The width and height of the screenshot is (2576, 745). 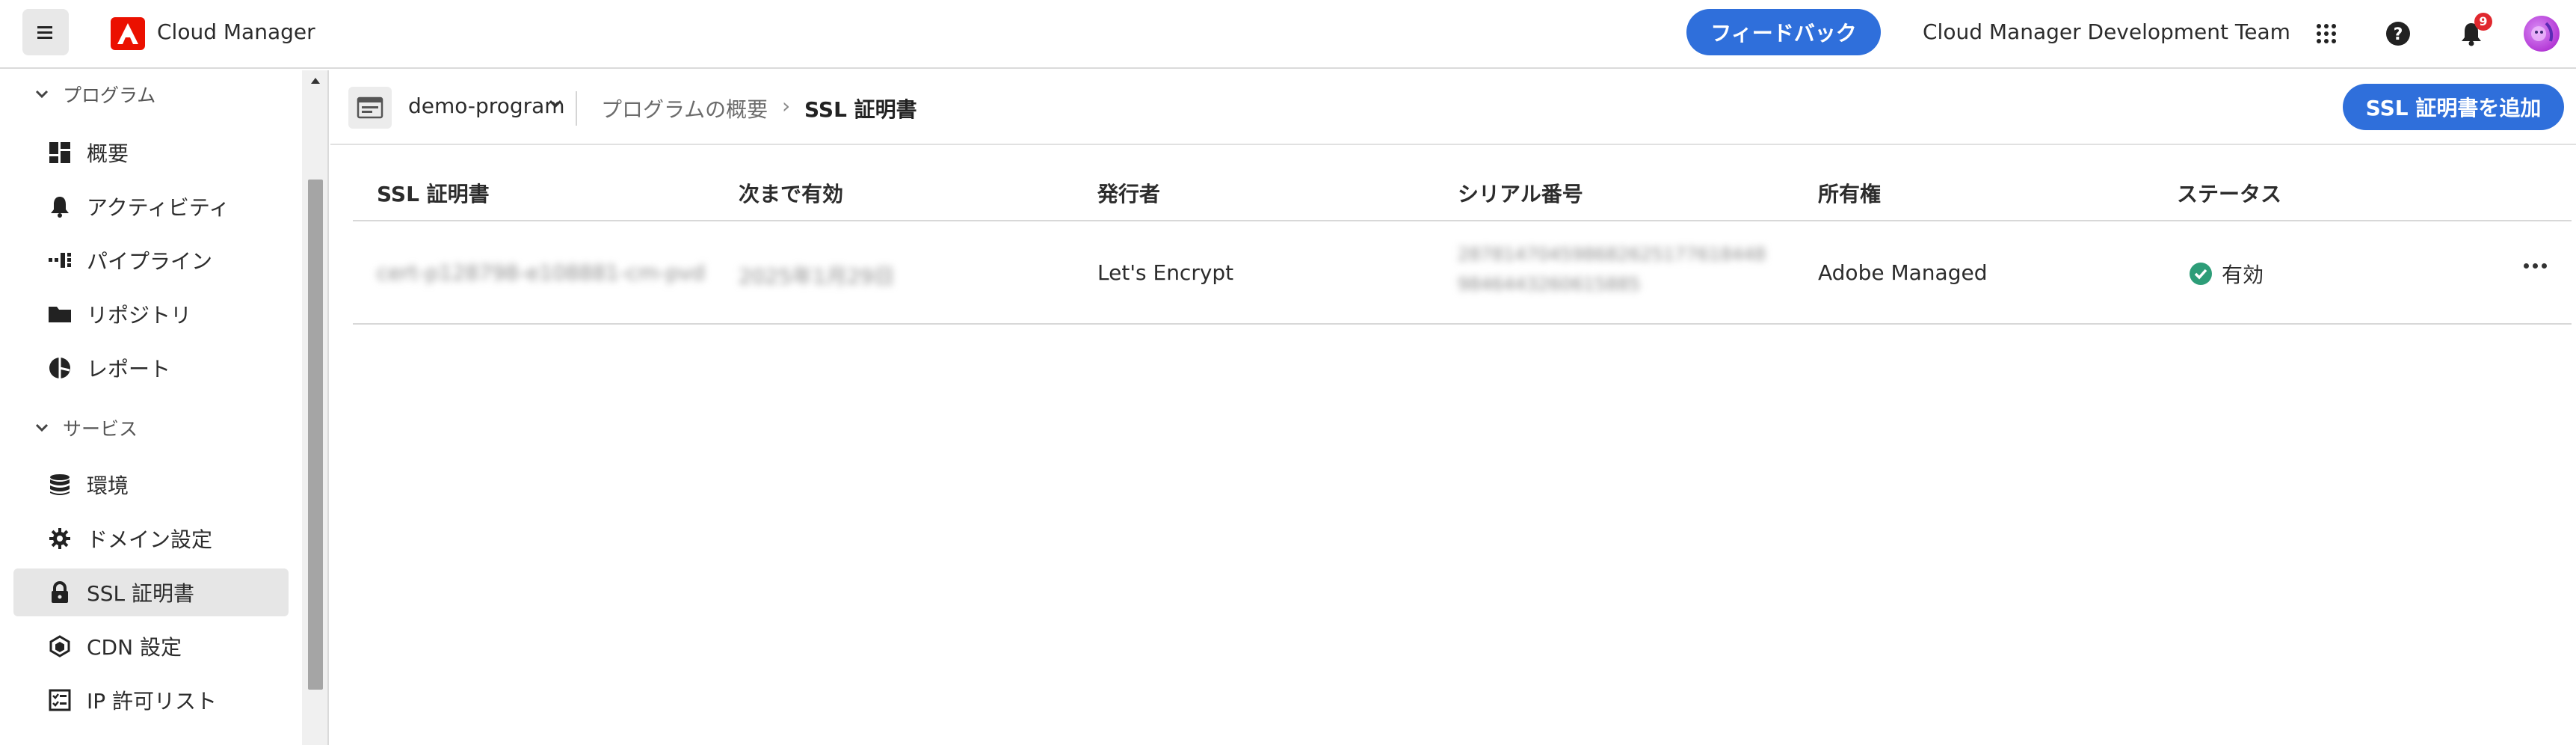 I want to click on status-label: 有効, so click(x=2243, y=275).